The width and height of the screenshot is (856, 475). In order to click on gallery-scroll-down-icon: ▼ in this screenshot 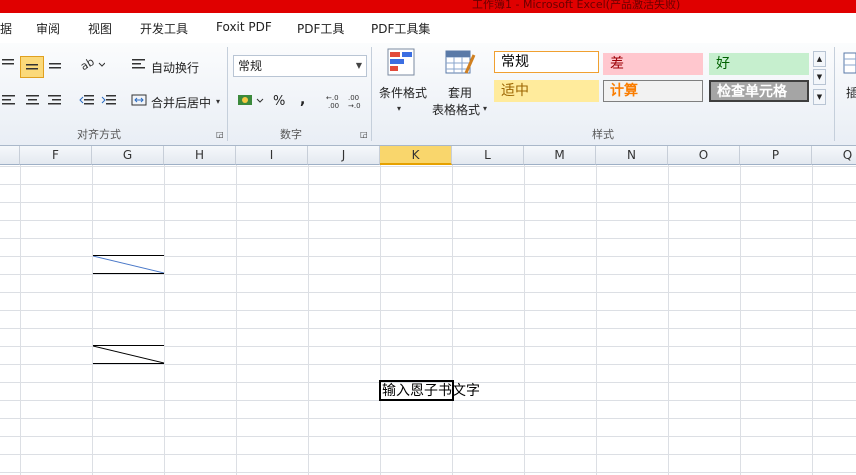, I will do `click(819, 77)`.